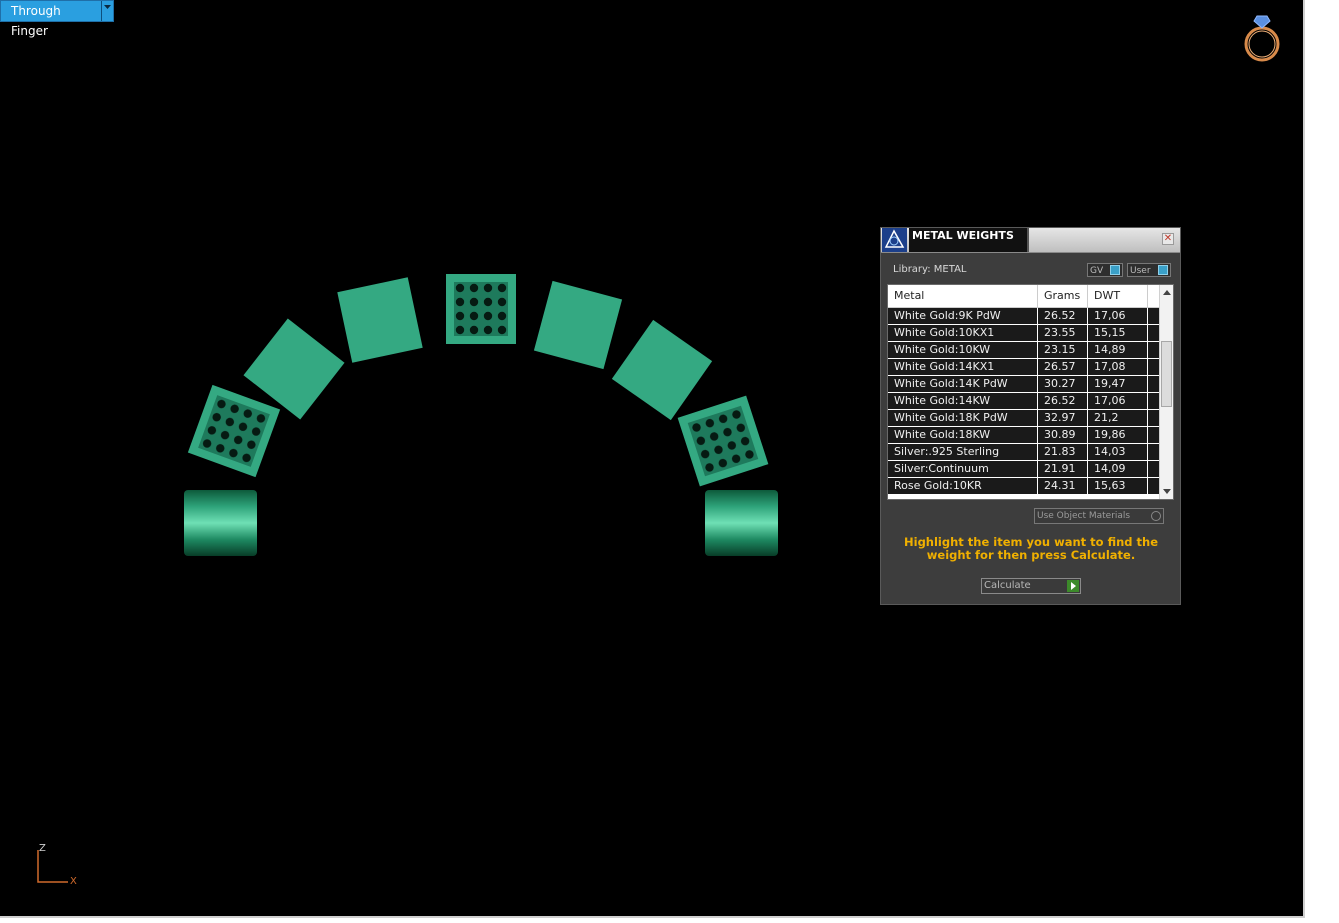  I want to click on panel-title: METAL WEIGHTS, so click(968, 240).